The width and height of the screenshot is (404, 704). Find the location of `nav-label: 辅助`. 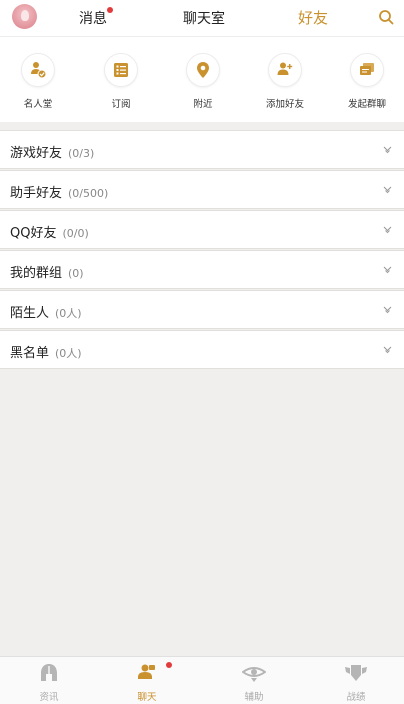

nav-label: 辅助 is located at coordinates (254, 697).